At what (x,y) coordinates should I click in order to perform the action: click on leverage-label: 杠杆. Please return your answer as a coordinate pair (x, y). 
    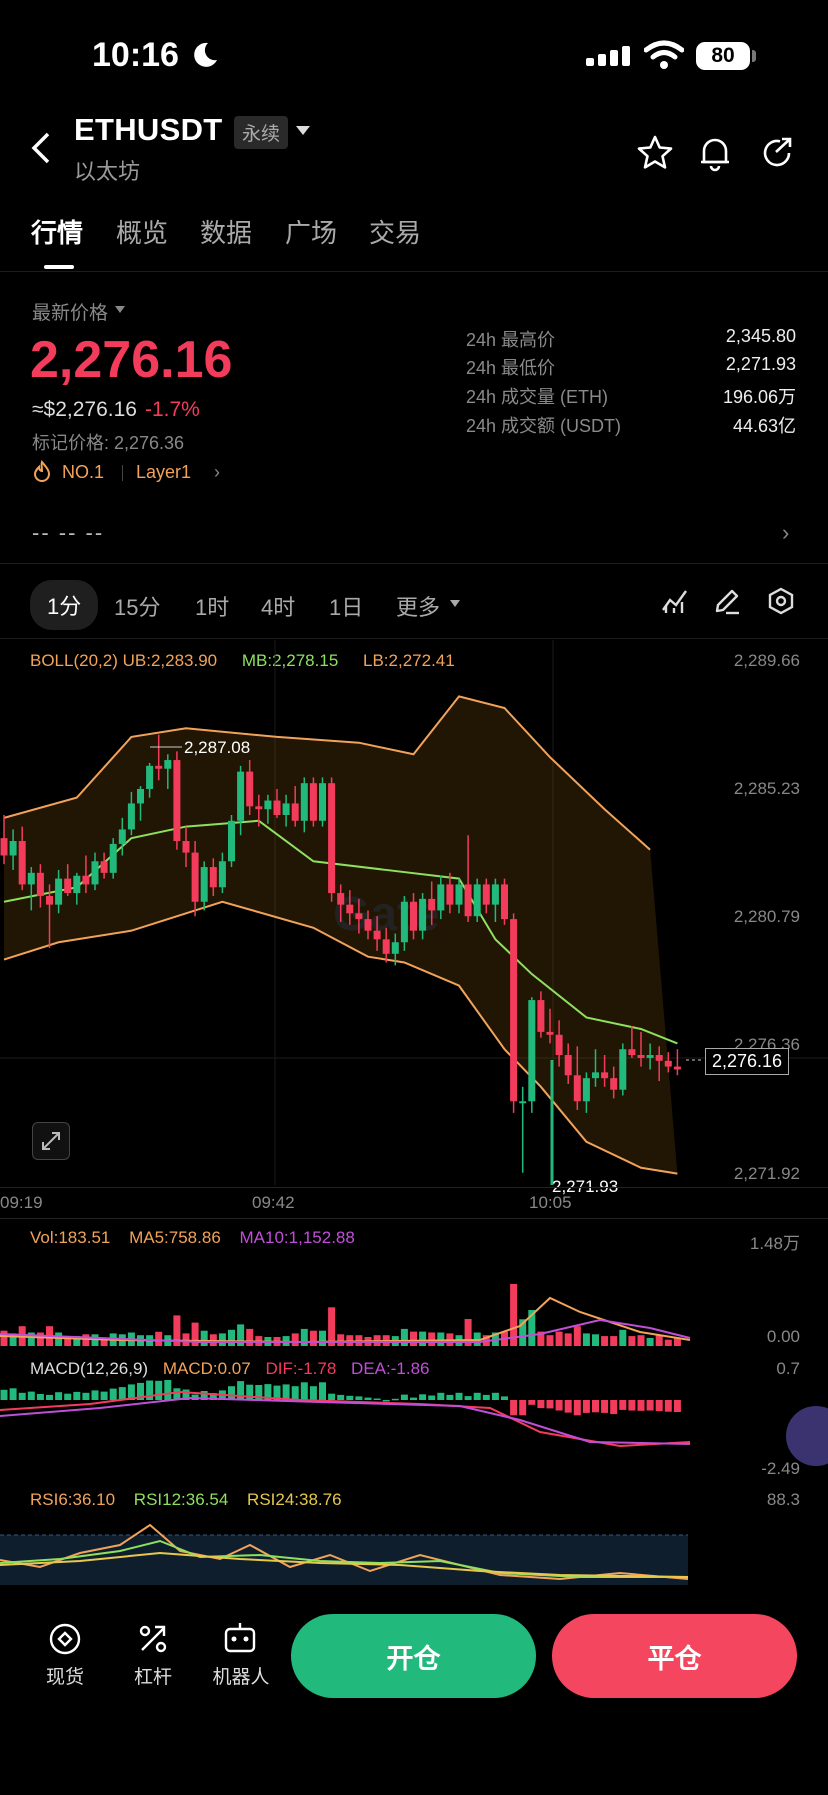
    Looking at the image, I should click on (153, 1675).